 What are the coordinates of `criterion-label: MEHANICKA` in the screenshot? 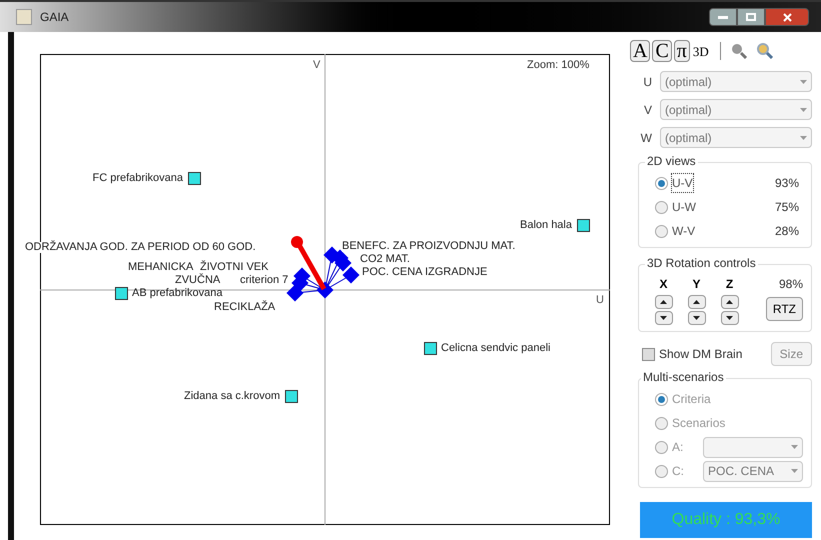 It's located at (161, 267).